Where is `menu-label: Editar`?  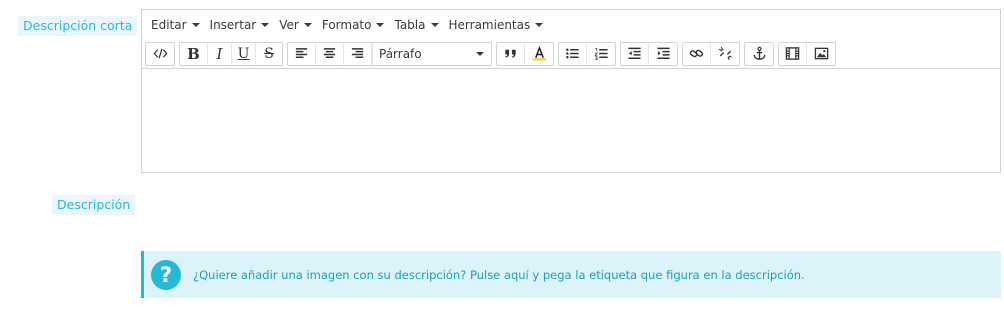 menu-label: Editar is located at coordinates (169, 24).